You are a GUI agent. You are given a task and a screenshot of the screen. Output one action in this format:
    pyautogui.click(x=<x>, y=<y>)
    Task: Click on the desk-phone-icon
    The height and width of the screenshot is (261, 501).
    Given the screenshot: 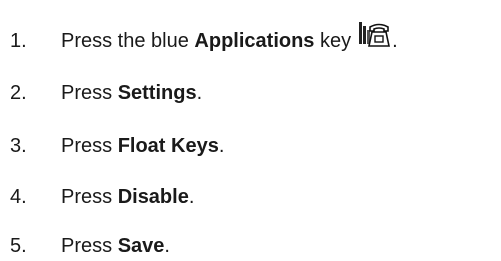 What is the action you would take?
    pyautogui.click(x=374, y=35)
    